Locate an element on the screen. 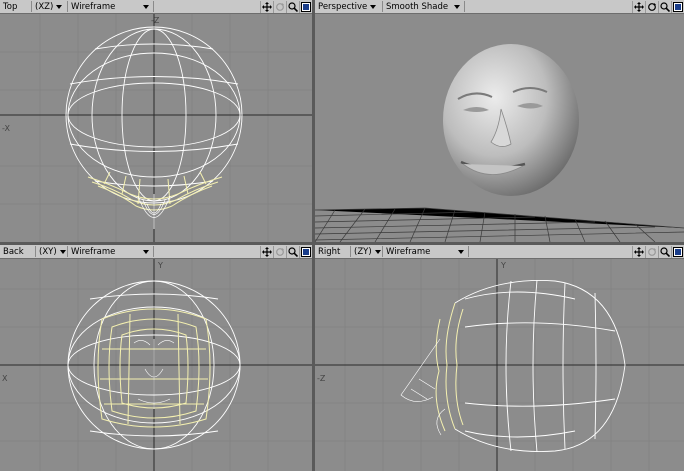  view-axis-dropdown: (XY) is located at coordinates (52, 251).